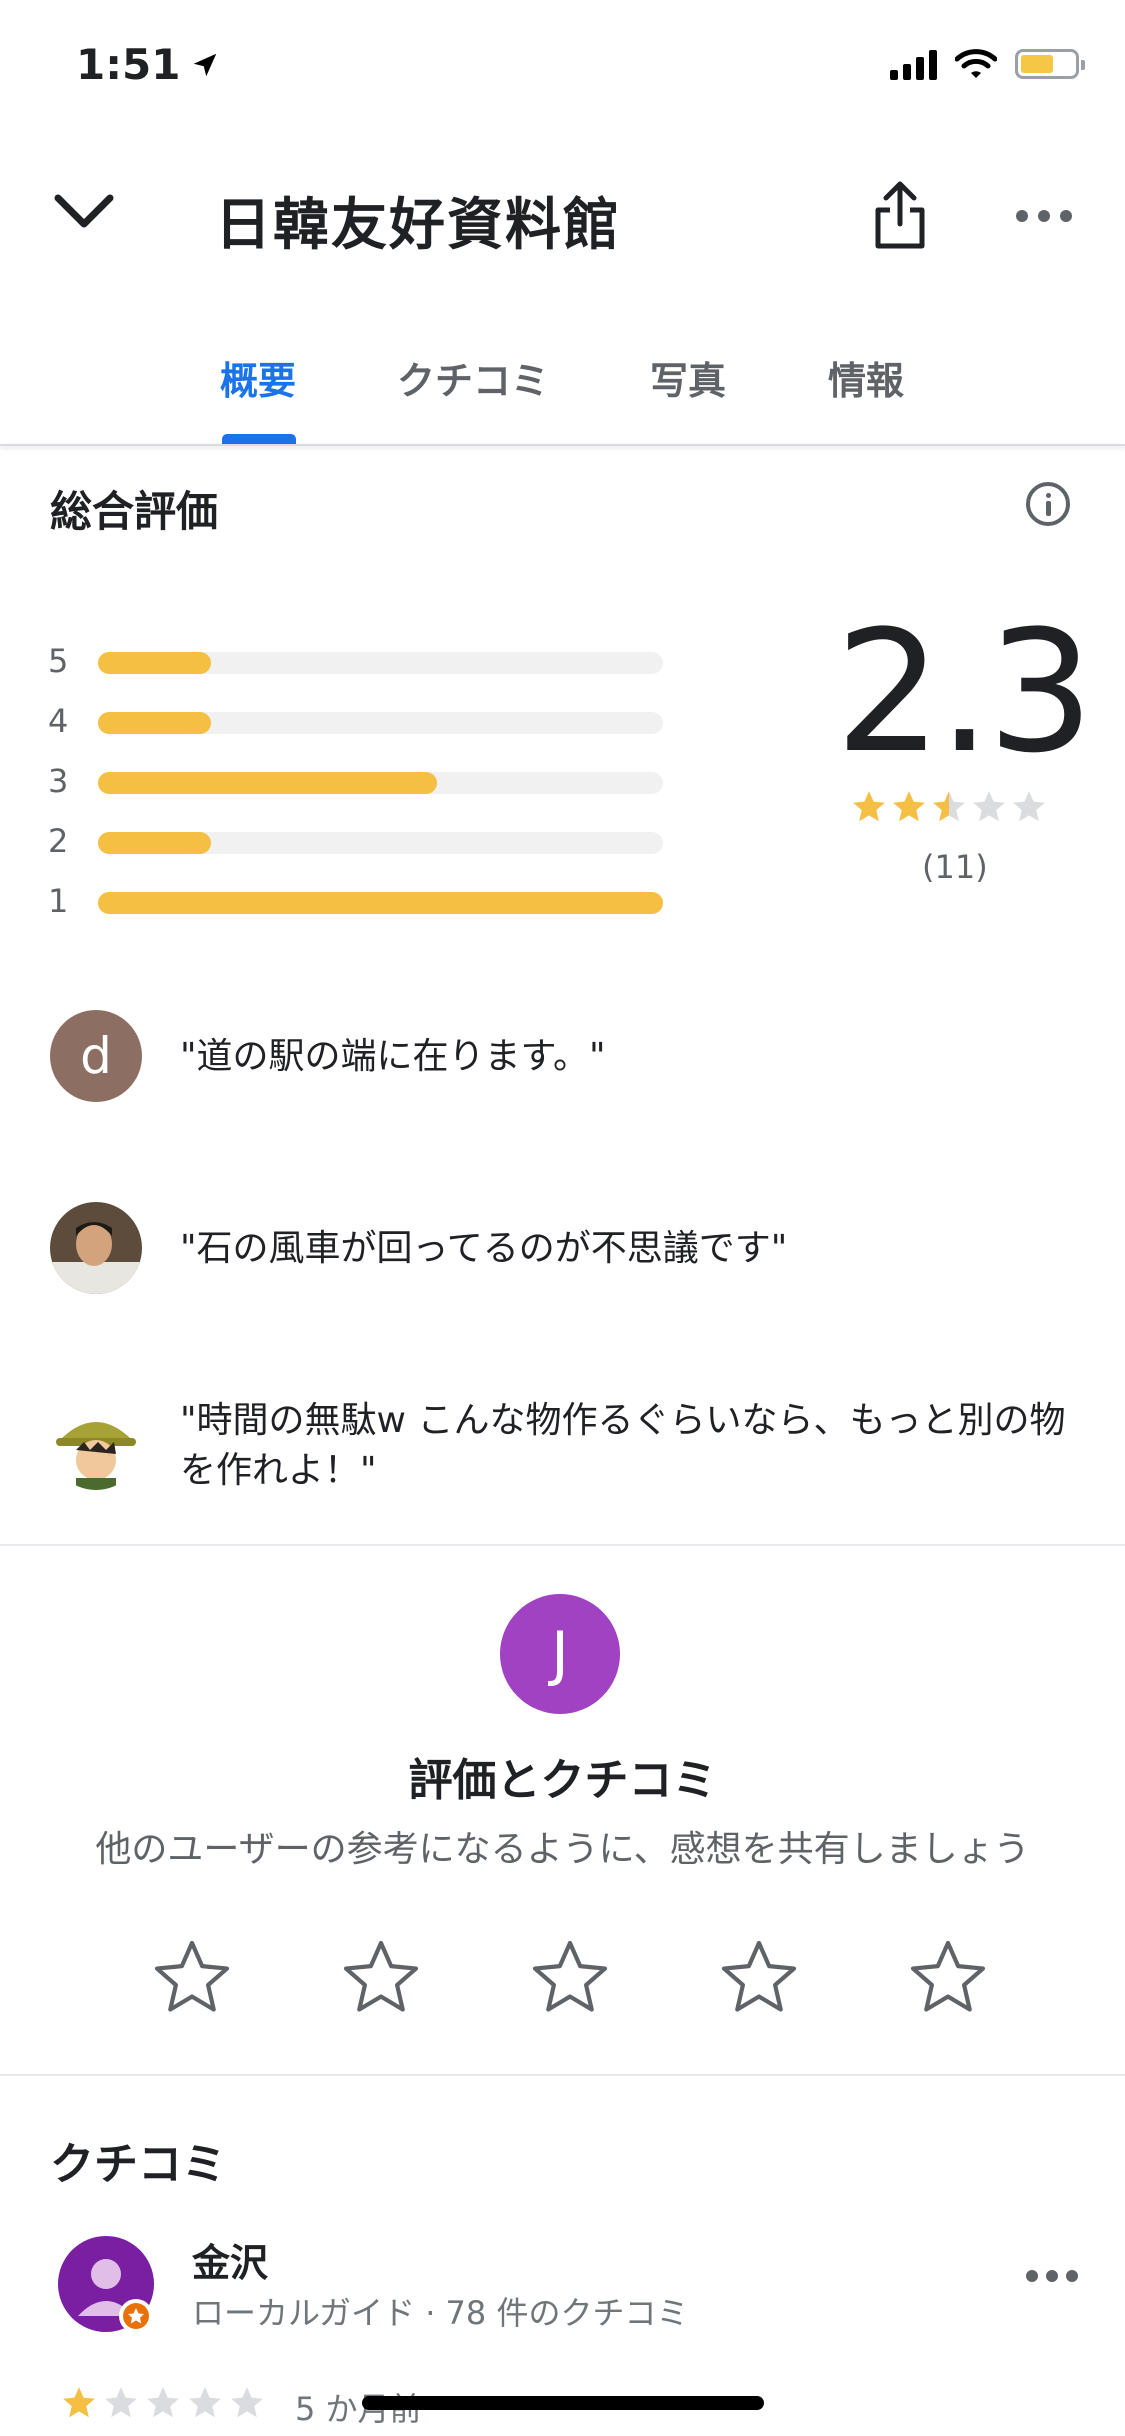 This screenshot has width=1125, height=2436. Describe the element at coordinates (58, 841) in the screenshot. I see `rating-bar-label: 2` at that location.